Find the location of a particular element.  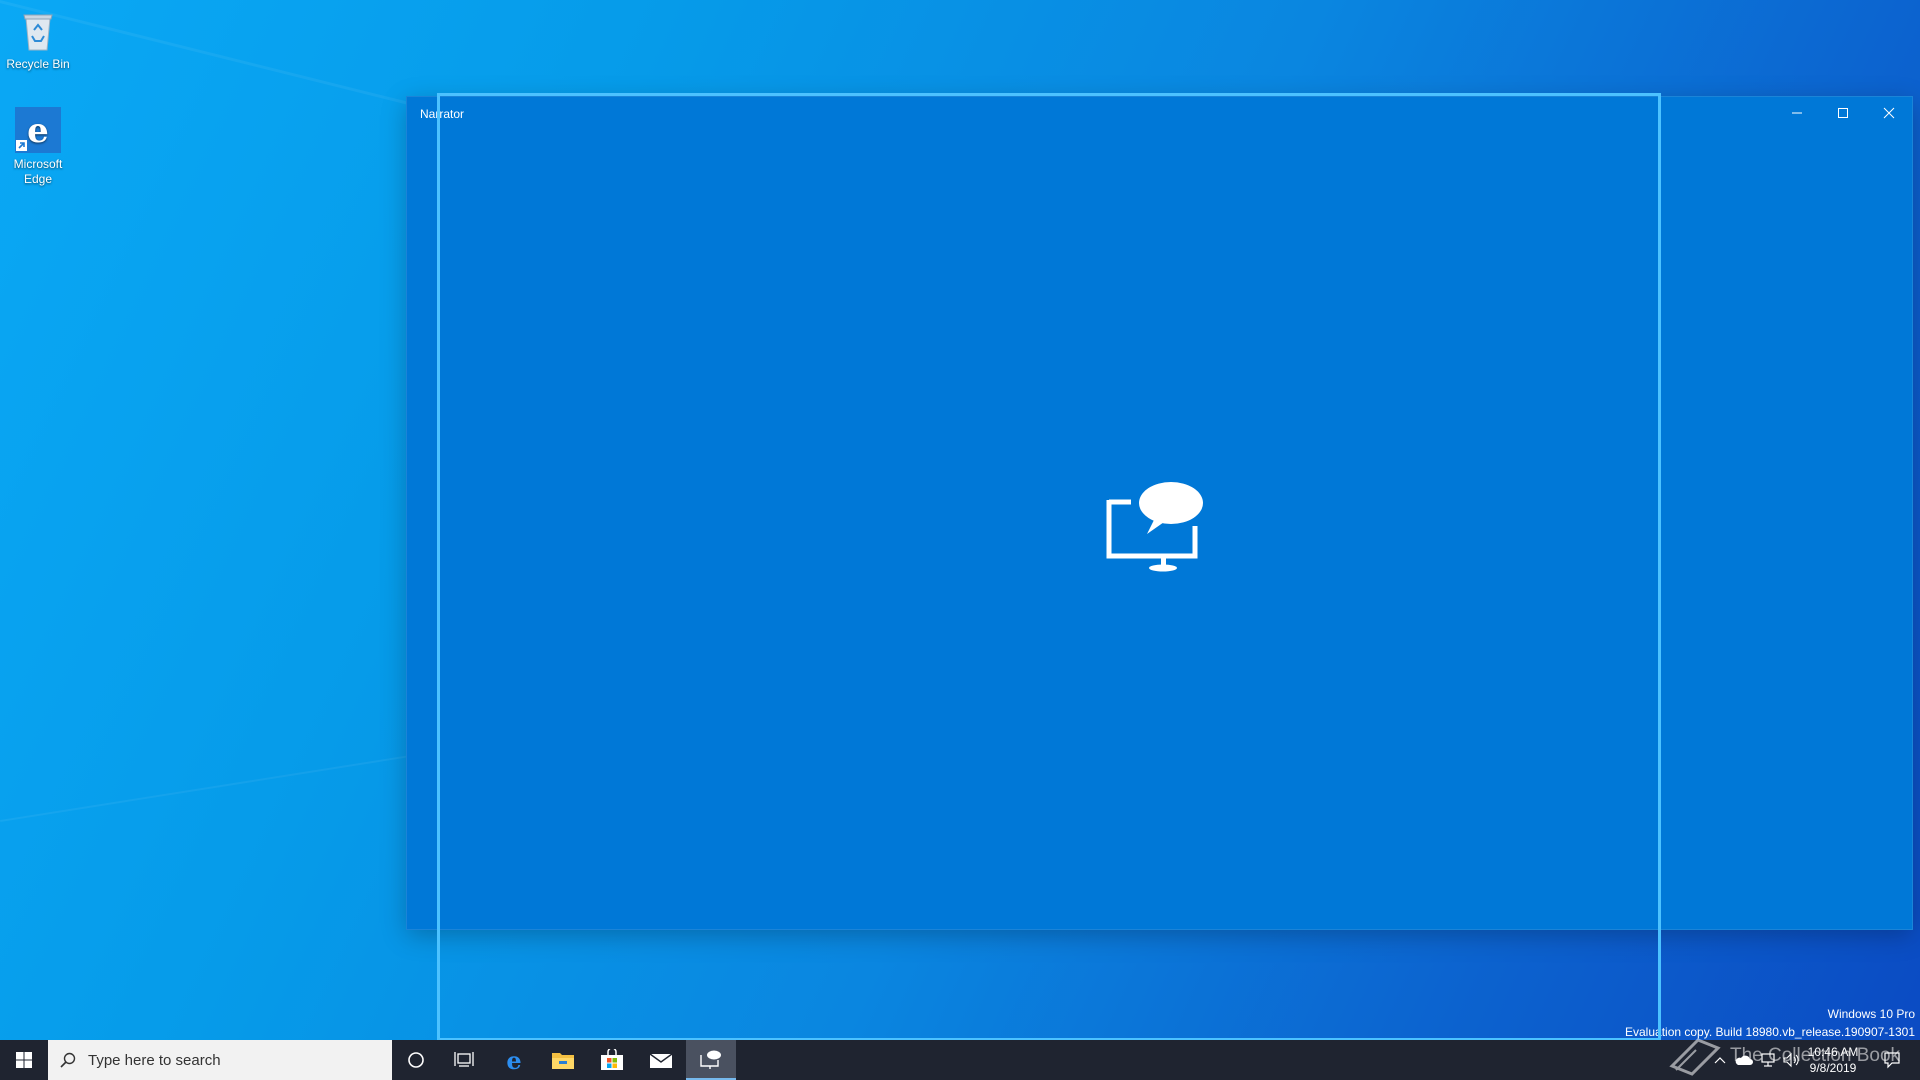

taskbar-narrator-button is located at coordinates (711, 1060).